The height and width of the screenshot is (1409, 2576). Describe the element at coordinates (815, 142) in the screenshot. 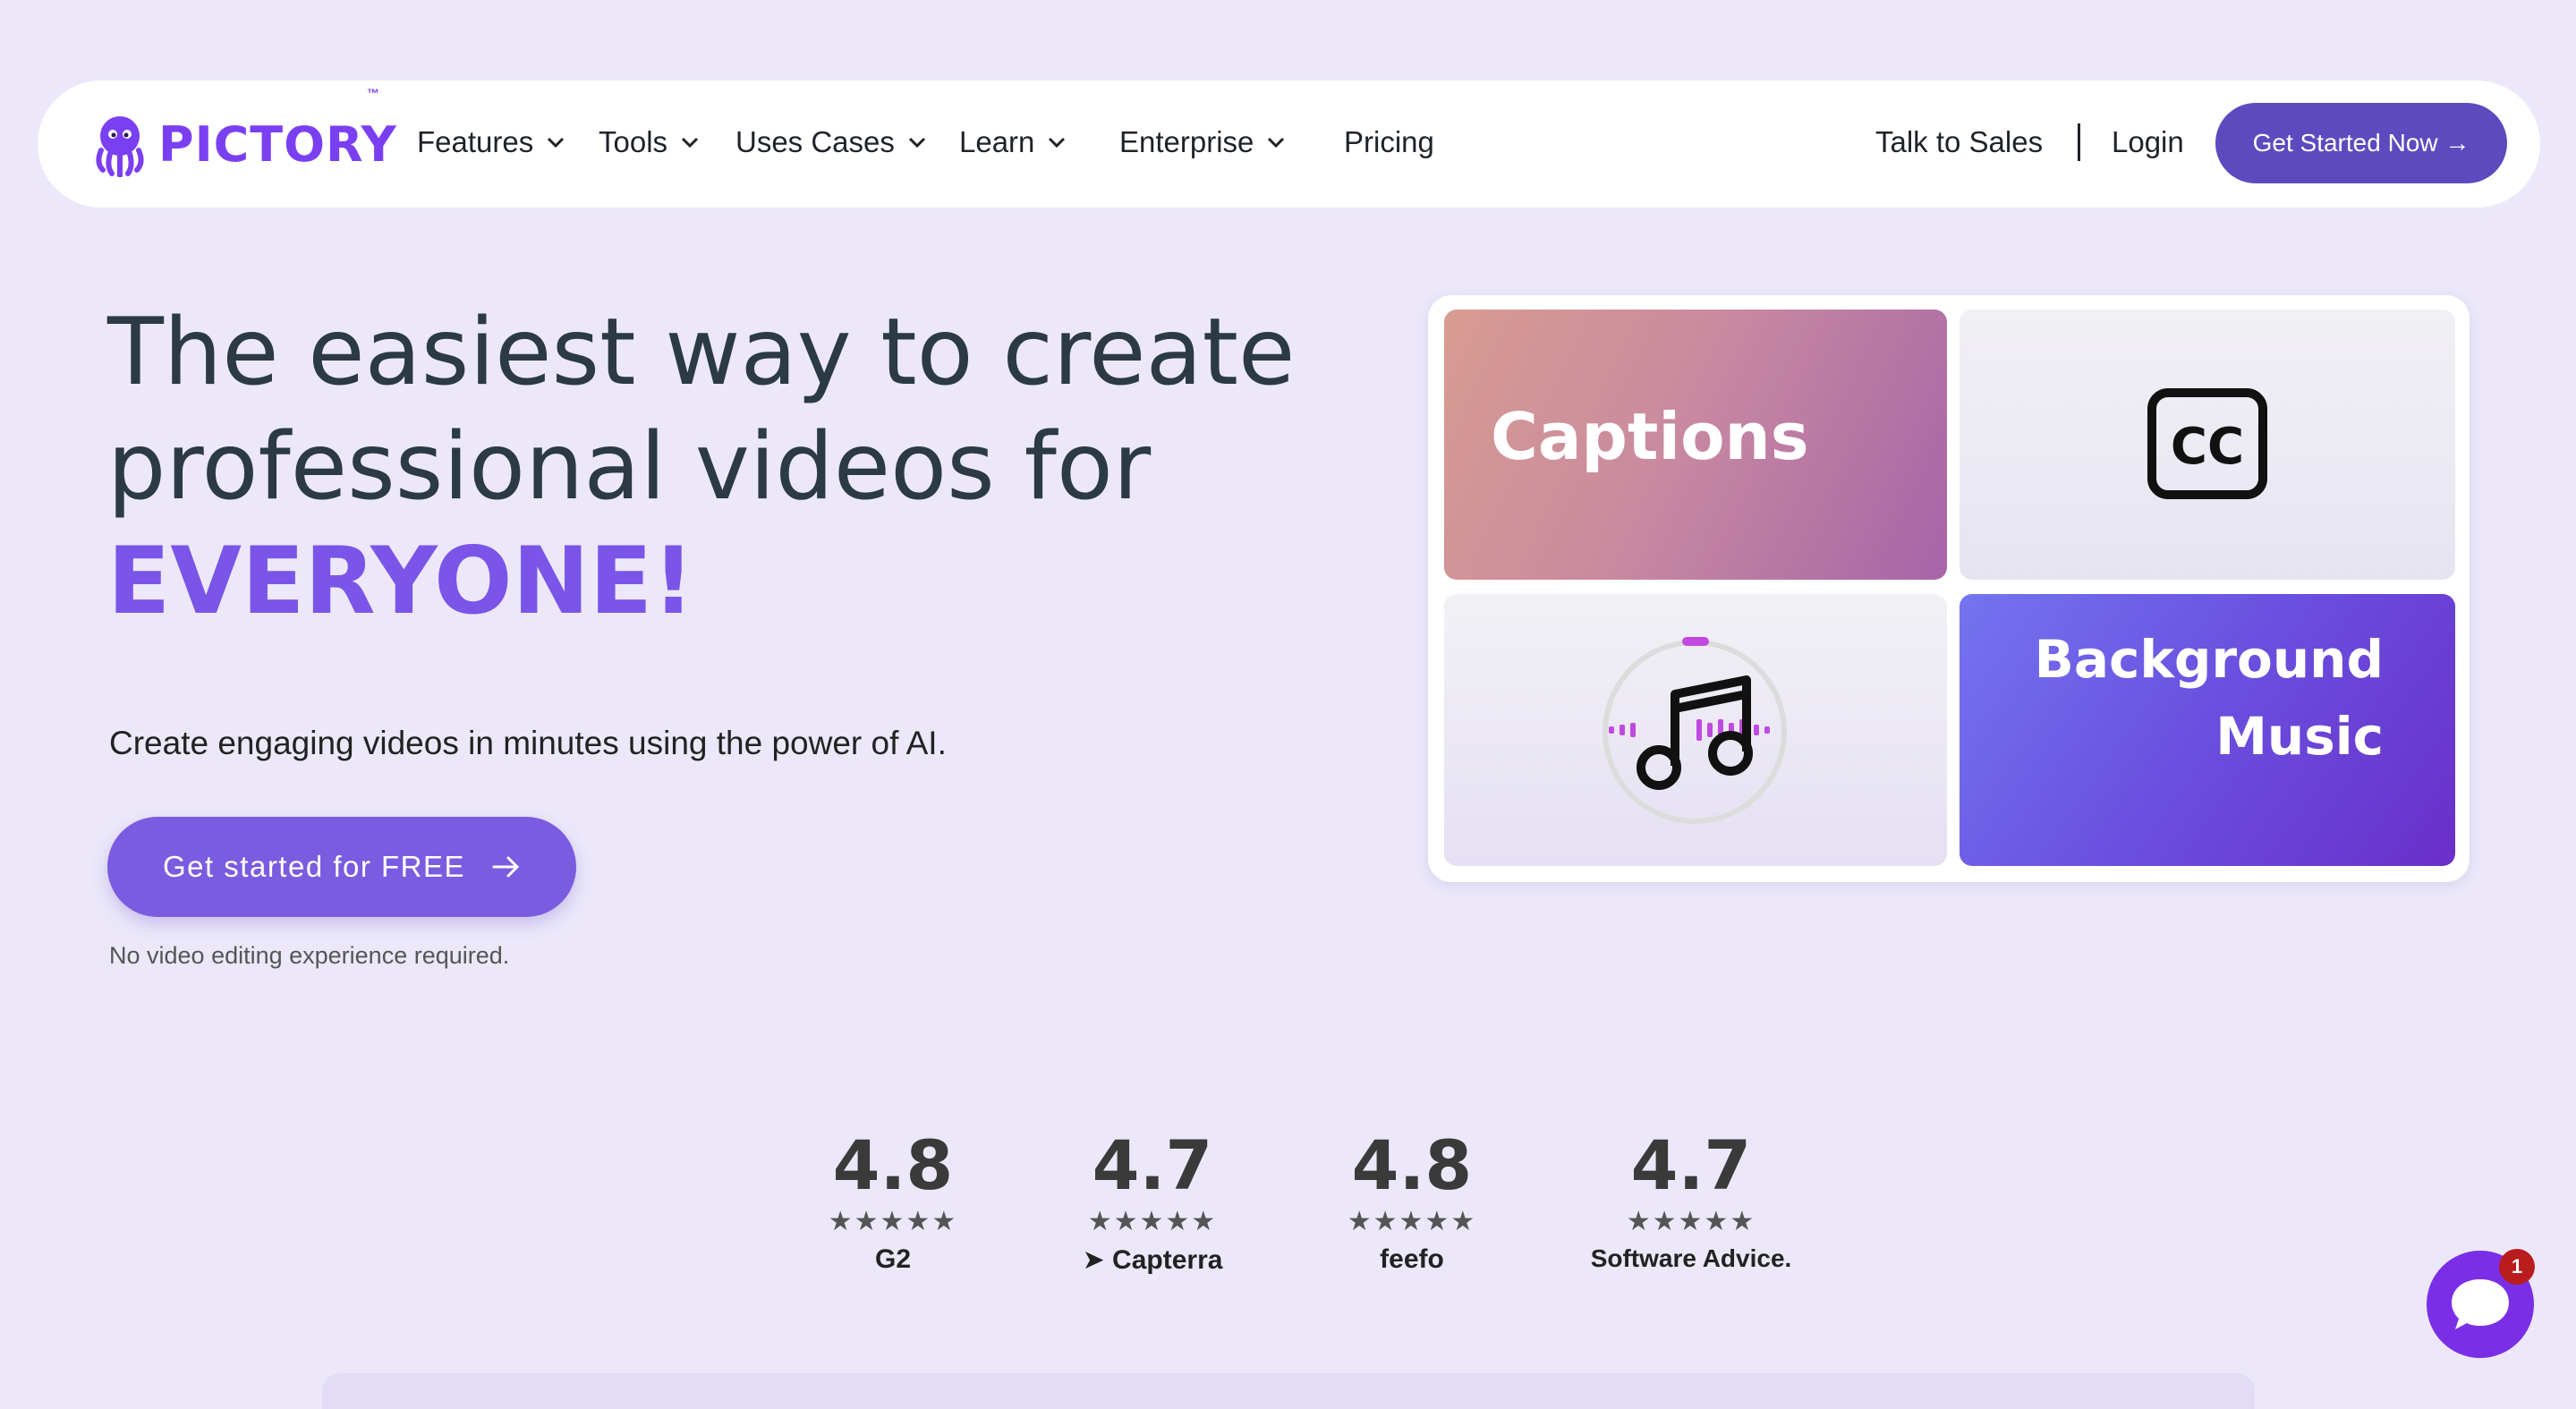

I see `nav-item-label: Uses Cases` at that location.